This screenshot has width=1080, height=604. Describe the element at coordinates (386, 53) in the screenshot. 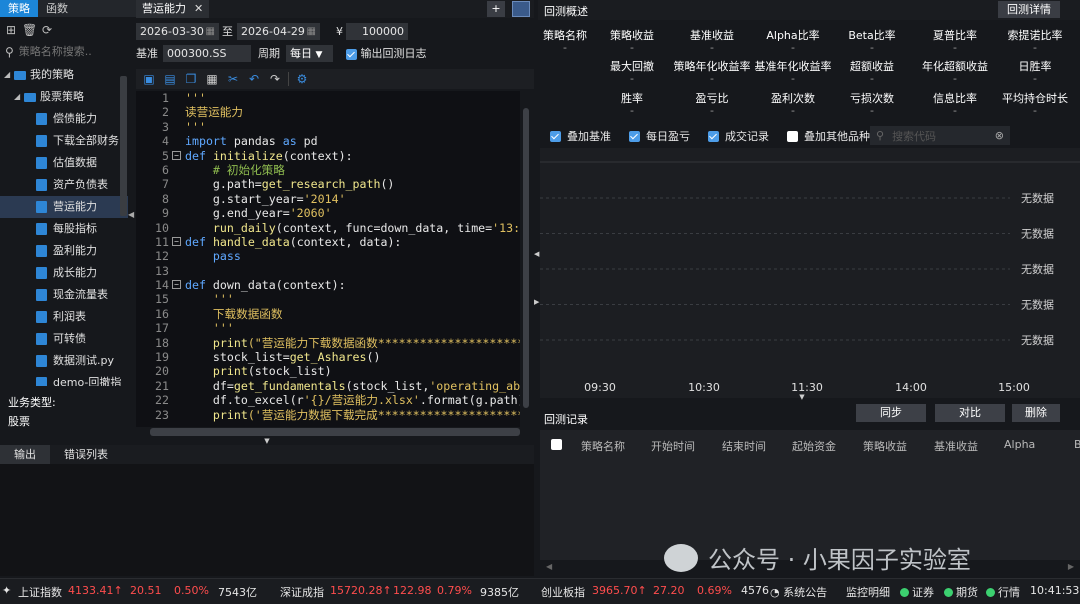

I see `log-option: 输出回测日志` at that location.